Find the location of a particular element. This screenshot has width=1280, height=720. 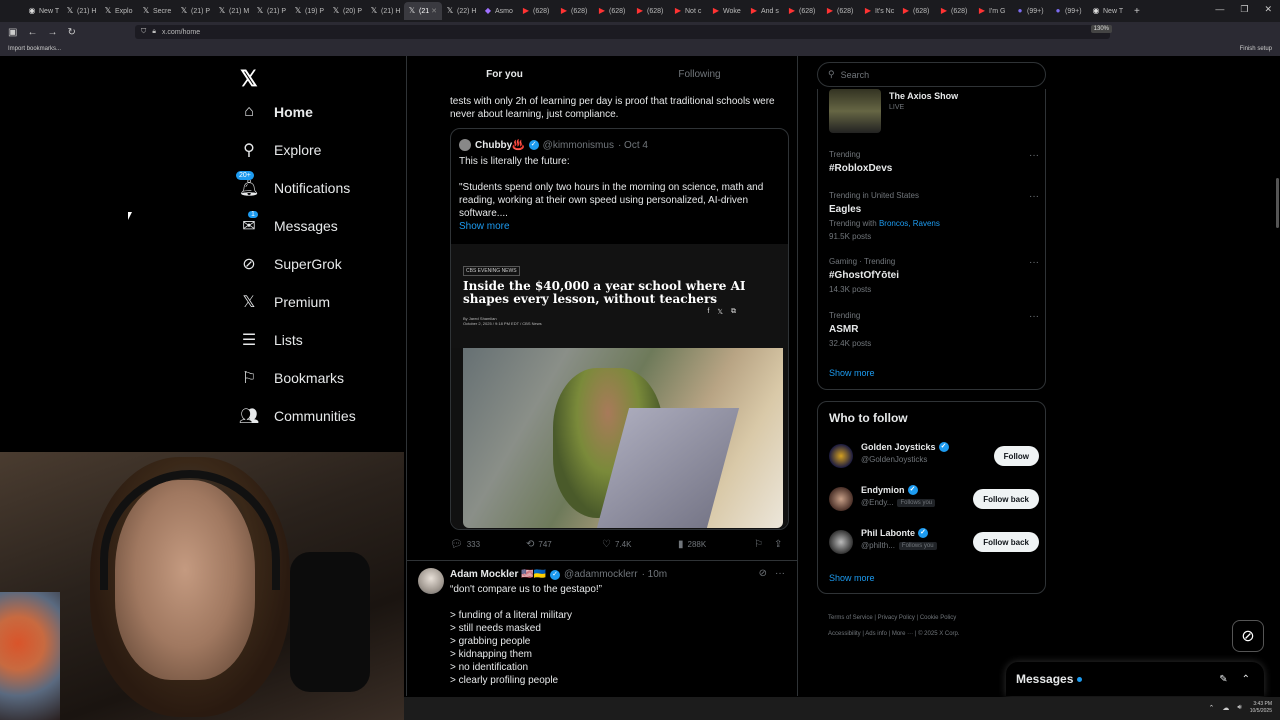

new-message-icon: ✎ is located at coordinates (1223, 679).